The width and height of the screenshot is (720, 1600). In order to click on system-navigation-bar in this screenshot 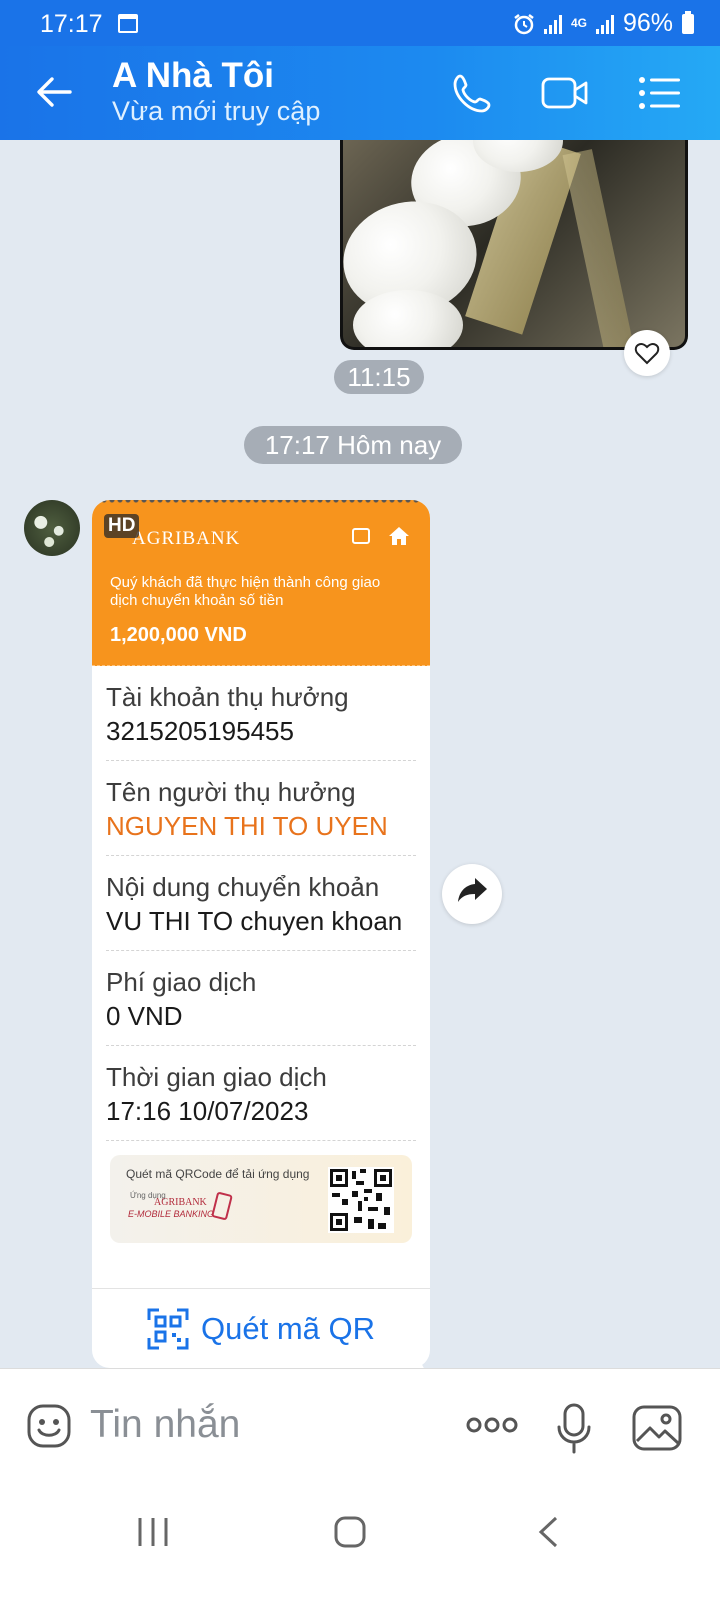, I will do `click(360, 1540)`.